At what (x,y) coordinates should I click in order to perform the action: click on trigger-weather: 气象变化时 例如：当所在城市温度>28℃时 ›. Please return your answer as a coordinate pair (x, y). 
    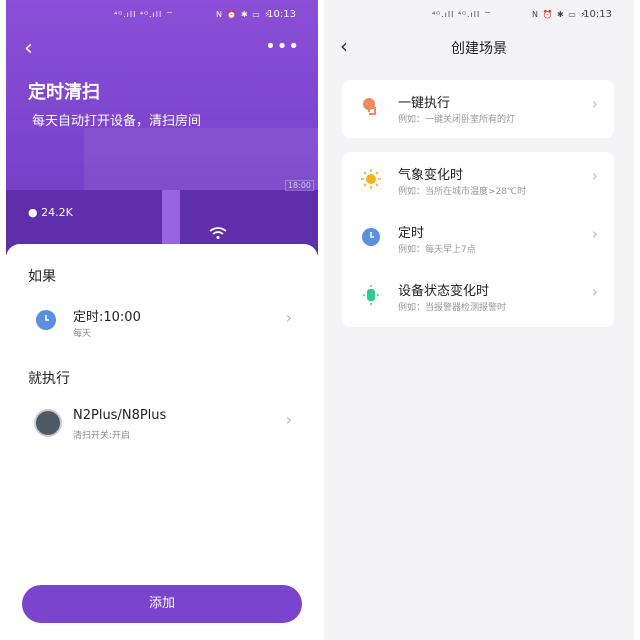
    Looking at the image, I should click on (478, 181).